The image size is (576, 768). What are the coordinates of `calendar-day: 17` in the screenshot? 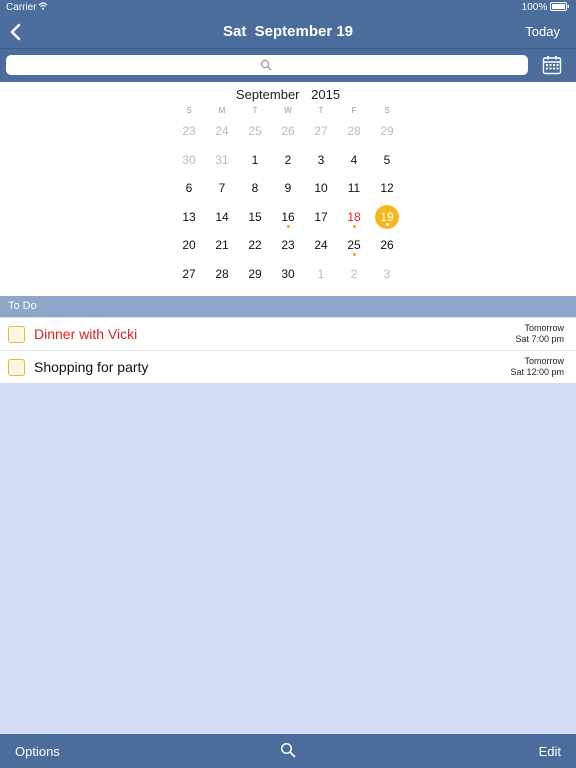 It's located at (321, 217).